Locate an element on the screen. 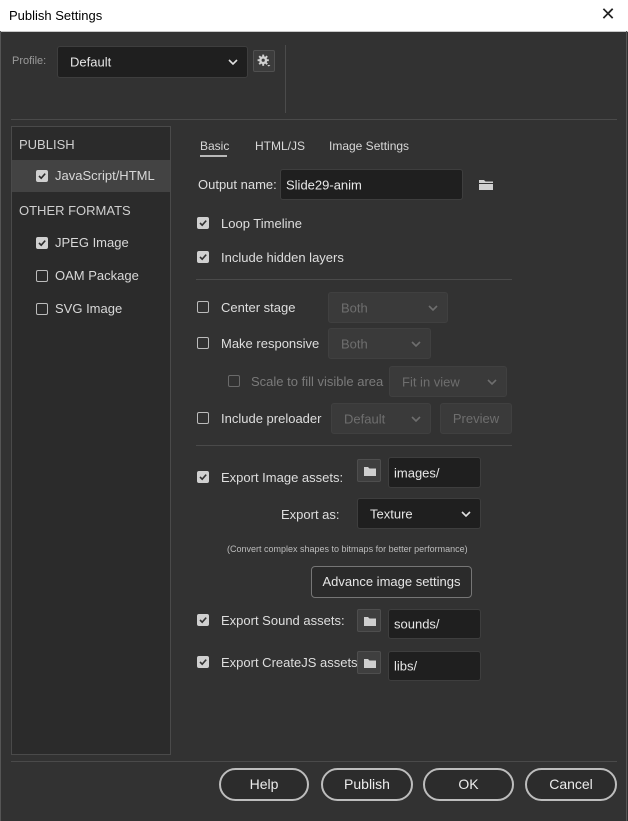 The height and width of the screenshot is (821, 628). output-name-value: Slide29-anim is located at coordinates (324, 184).